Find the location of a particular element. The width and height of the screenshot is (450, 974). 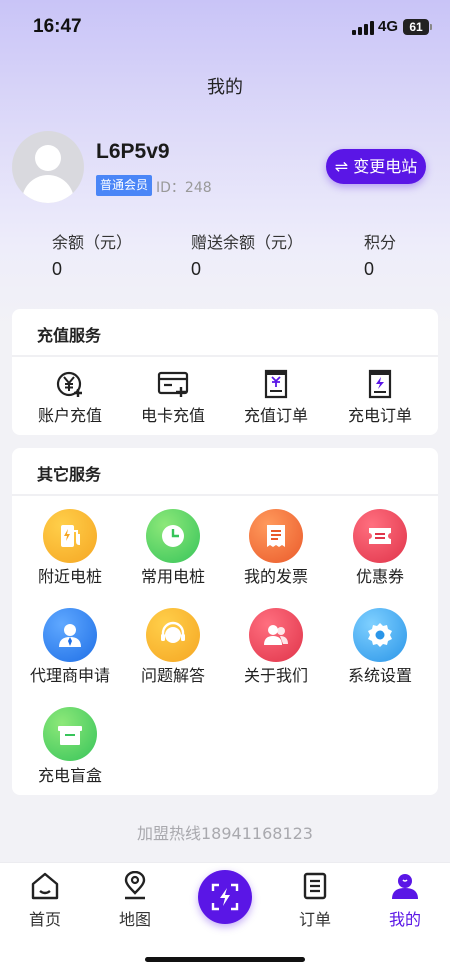

bonus-balance-value: 0 is located at coordinates (196, 269).